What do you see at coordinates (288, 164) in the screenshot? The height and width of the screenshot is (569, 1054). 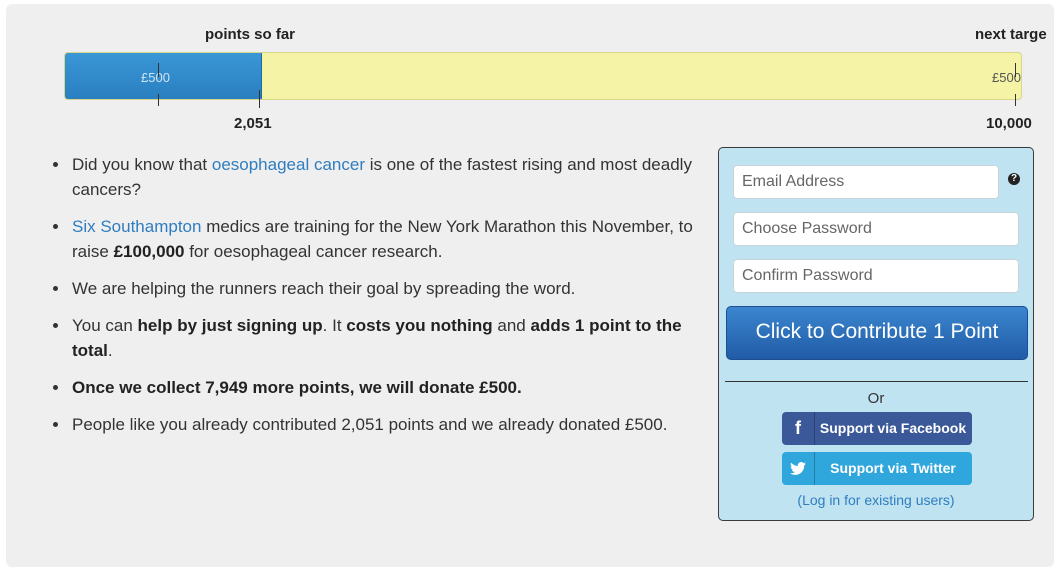 I see `oesophageal-cancer-link: oesophageal cancer` at bounding box center [288, 164].